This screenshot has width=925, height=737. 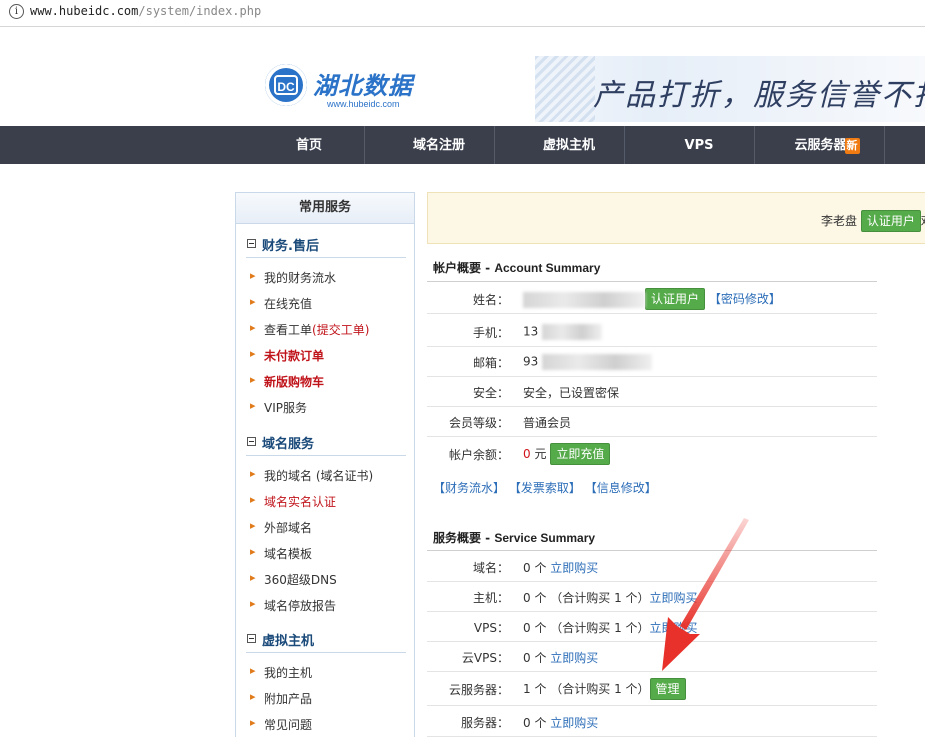 I want to click on promo-banner: 产品打折，服务信誉不打, so click(x=730, y=89).